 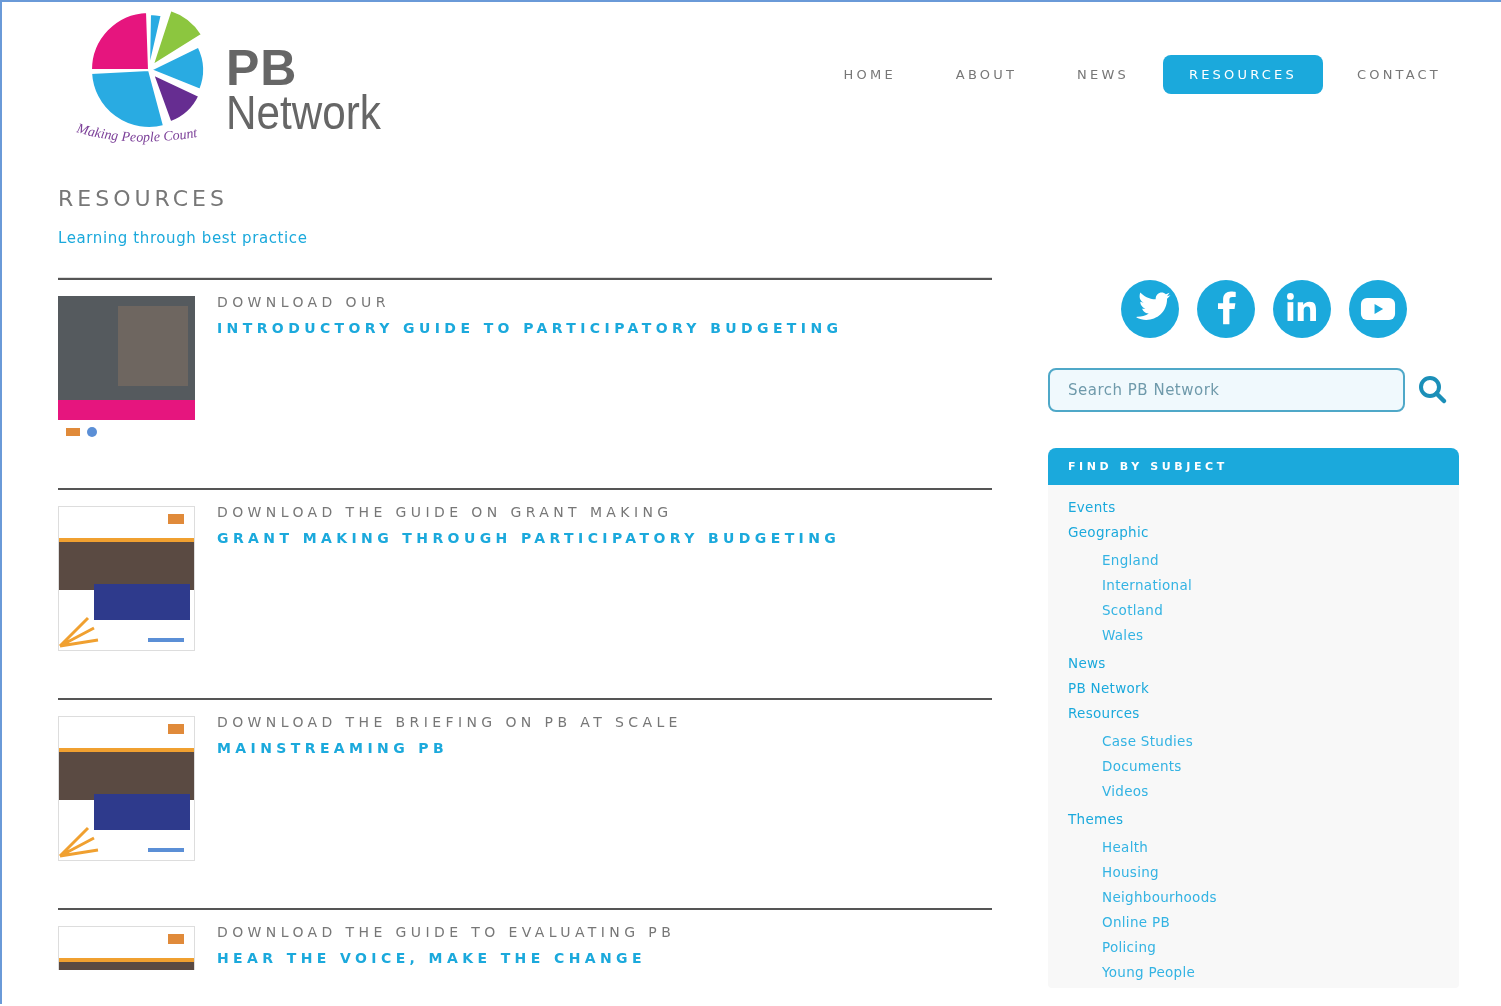 I want to click on subject-link: Policing, so click(x=1129, y=947).